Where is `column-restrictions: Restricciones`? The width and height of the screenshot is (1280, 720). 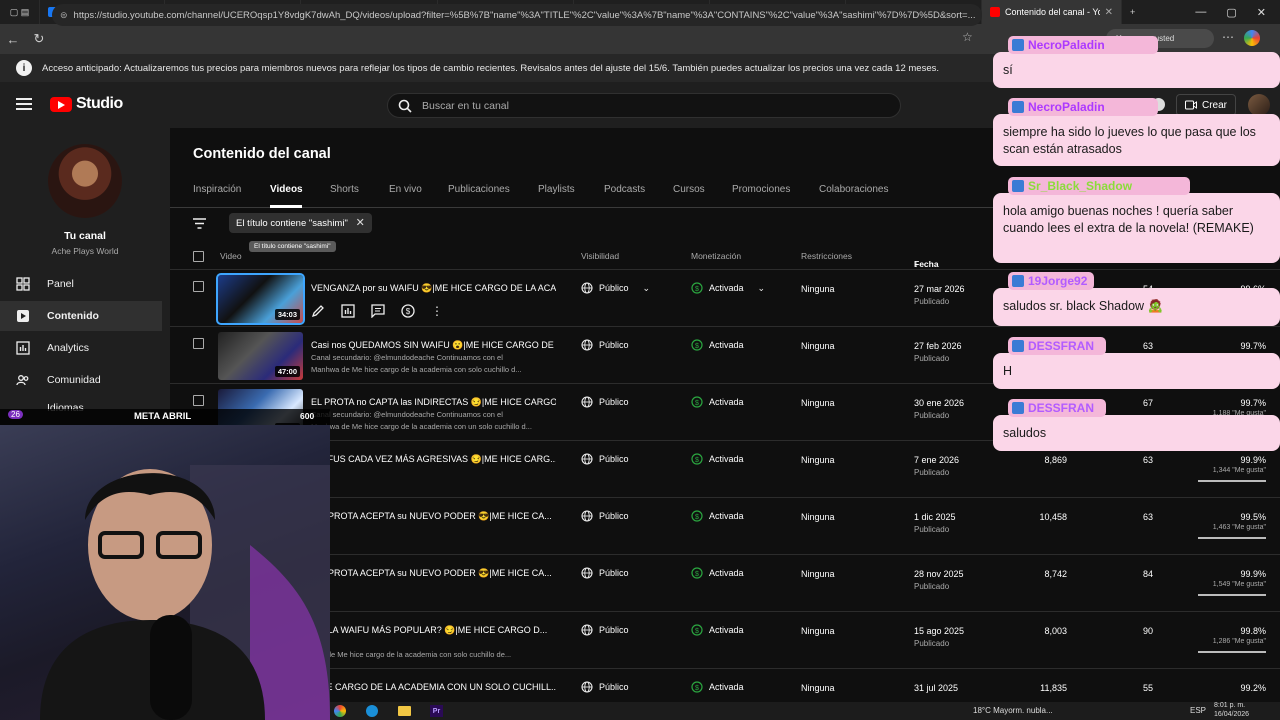 column-restrictions: Restricciones is located at coordinates (826, 256).